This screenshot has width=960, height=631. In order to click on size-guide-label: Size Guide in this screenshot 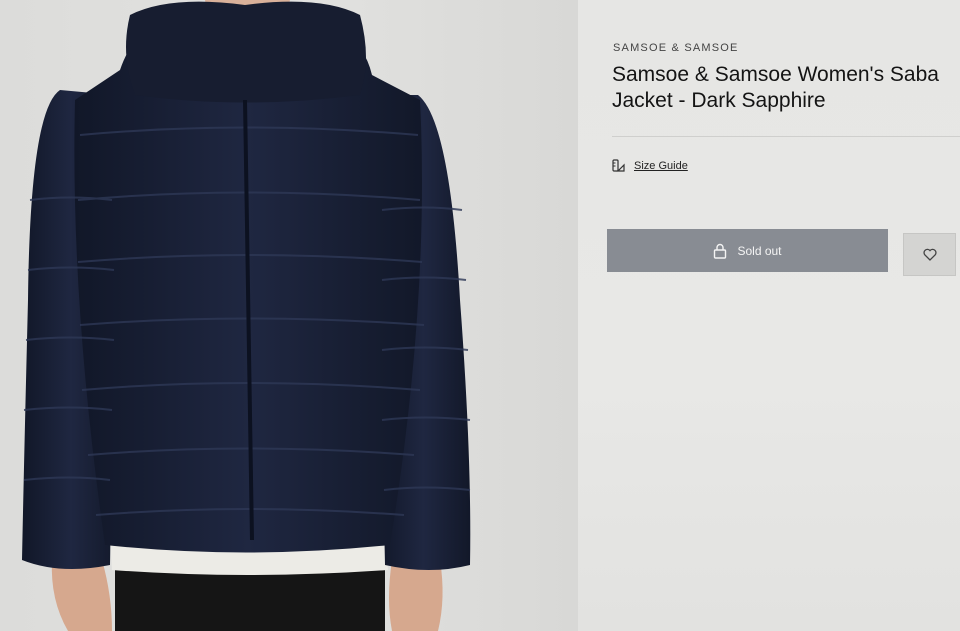, I will do `click(661, 165)`.